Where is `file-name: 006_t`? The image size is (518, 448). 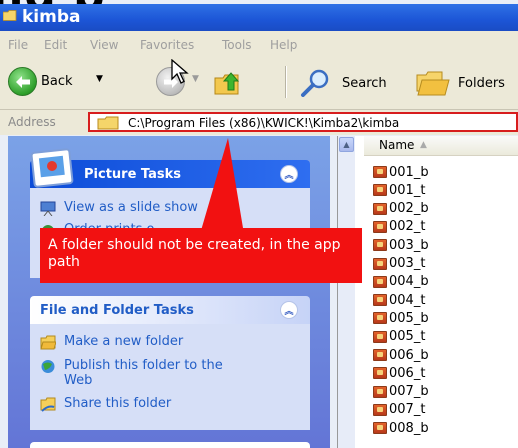 file-name: 006_t is located at coordinates (407, 373).